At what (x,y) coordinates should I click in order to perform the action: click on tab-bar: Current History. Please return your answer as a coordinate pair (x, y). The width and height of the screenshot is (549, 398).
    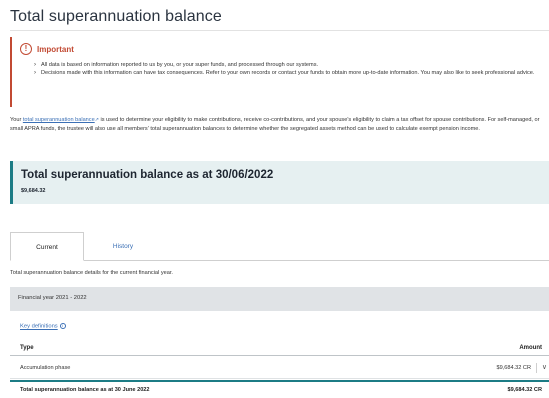
    Looking at the image, I should click on (279, 246).